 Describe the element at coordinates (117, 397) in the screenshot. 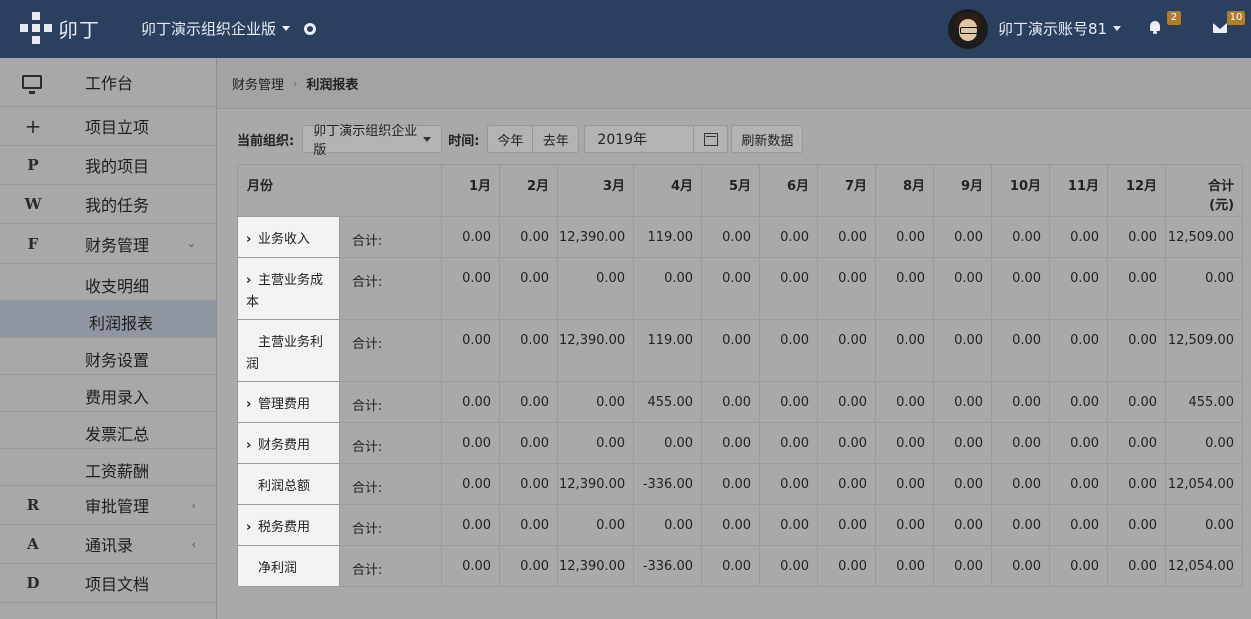

I see `sidebar-sub-label: 费用录入` at that location.